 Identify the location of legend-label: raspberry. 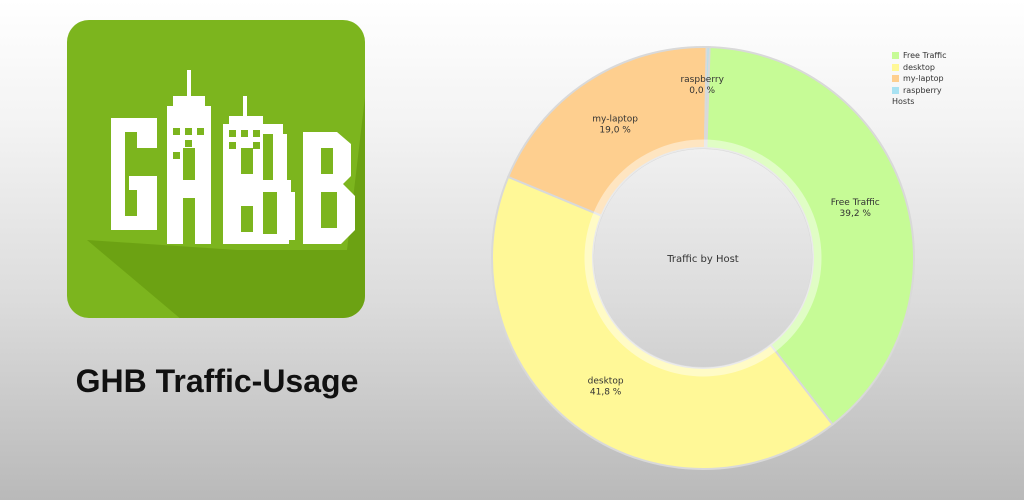
(922, 90).